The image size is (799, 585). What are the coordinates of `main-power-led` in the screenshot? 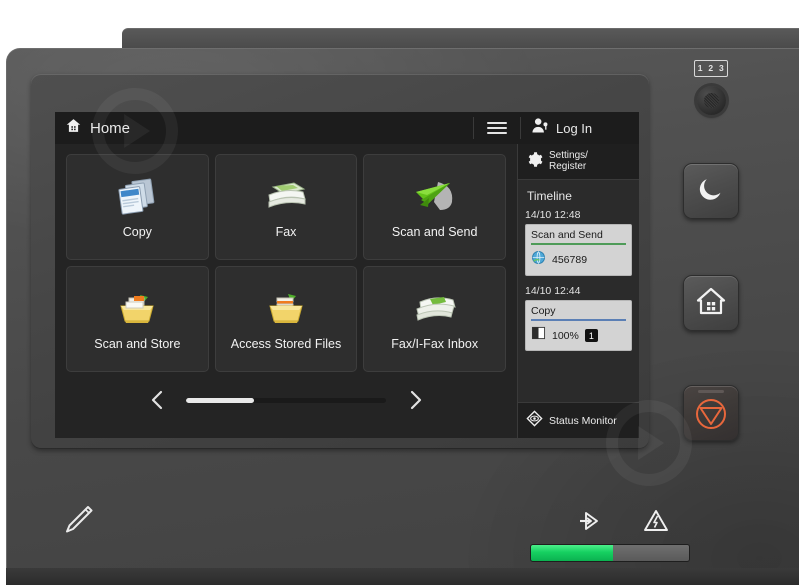 It's located at (610, 553).